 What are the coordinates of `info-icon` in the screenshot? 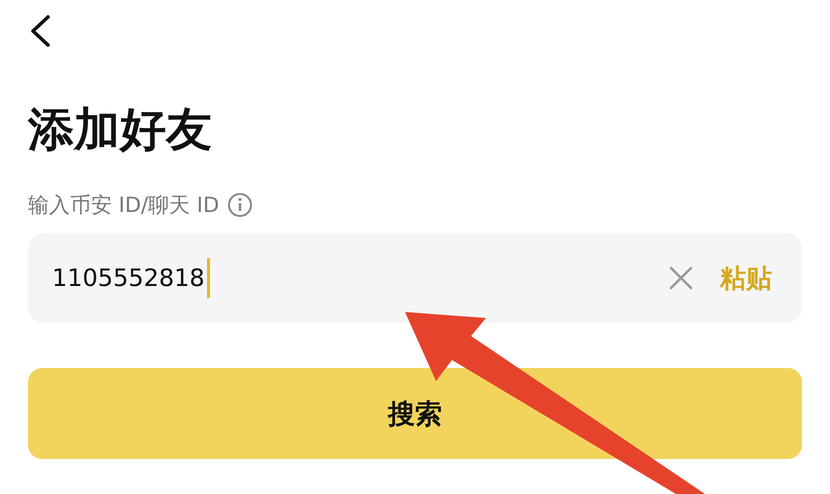 It's located at (240, 205).